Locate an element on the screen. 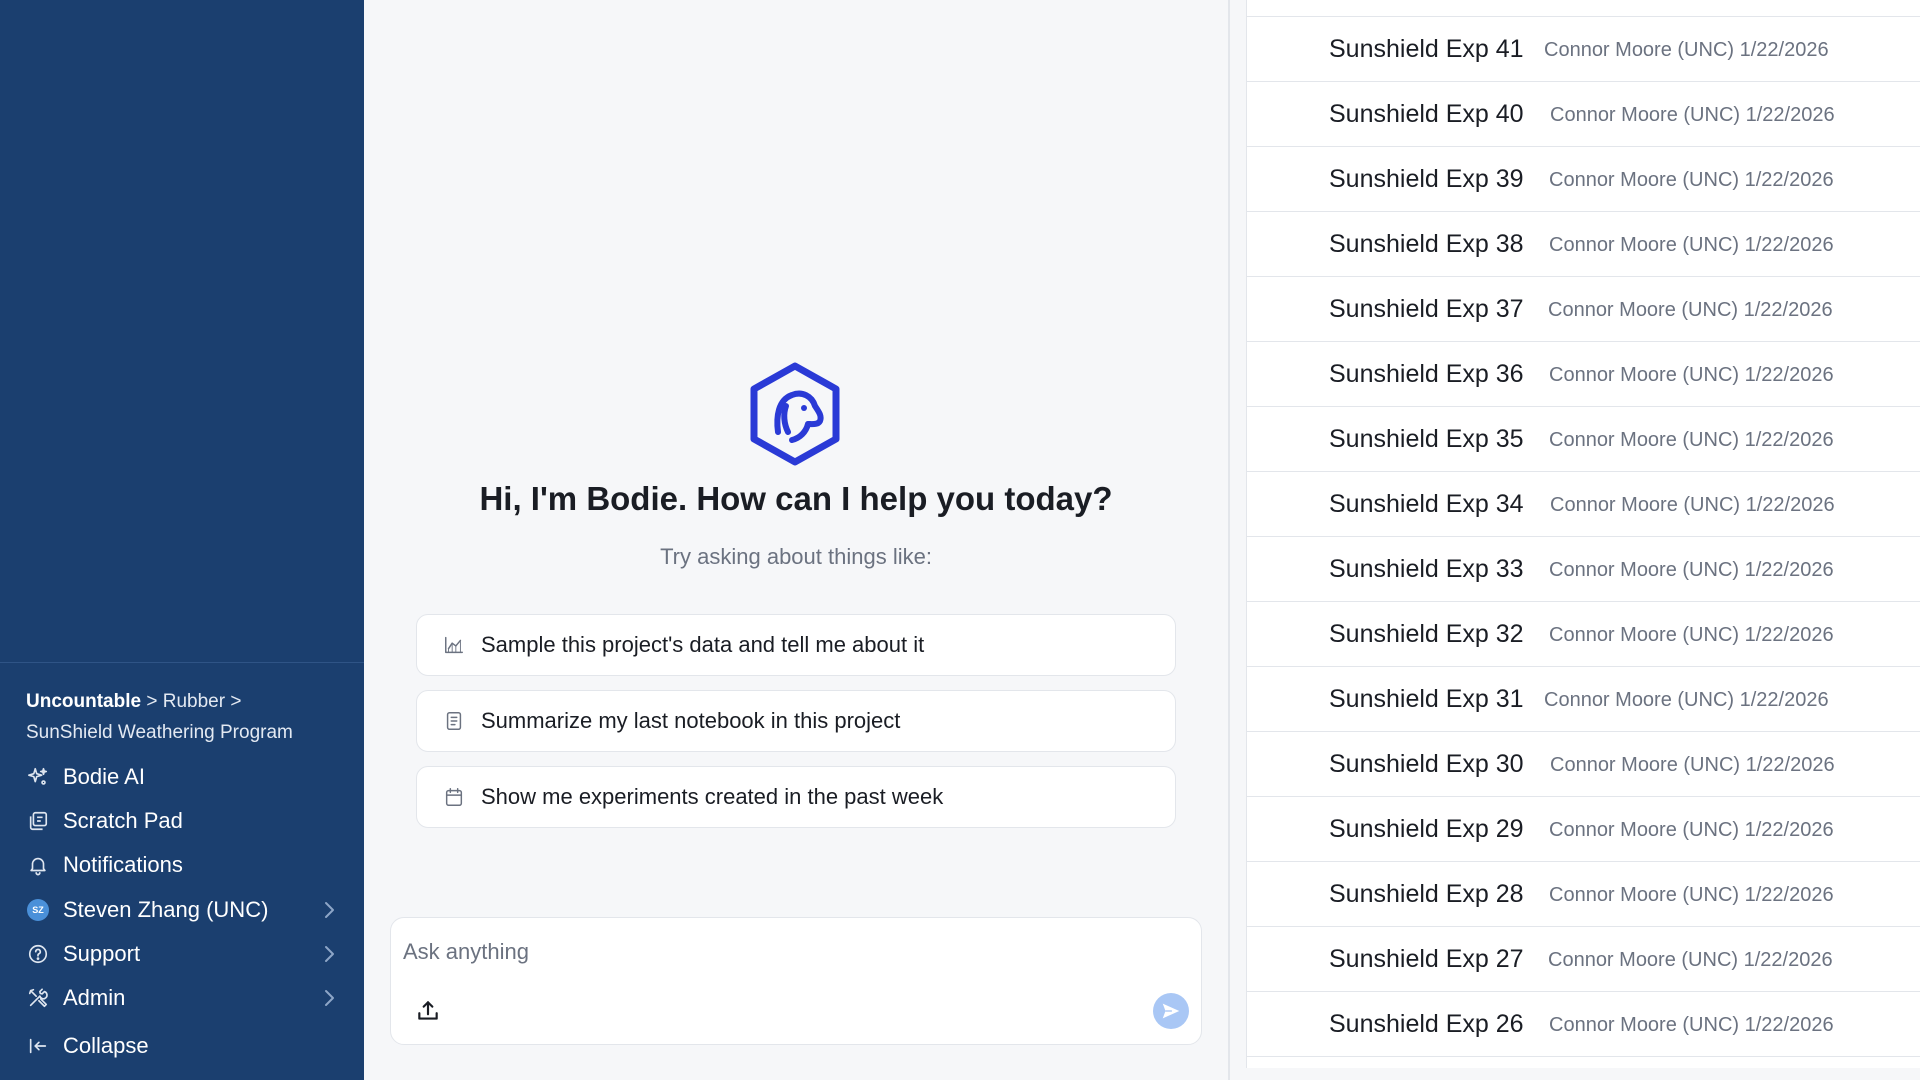 The width and height of the screenshot is (1920, 1080). nav-item-label: Collapse is located at coordinates (106, 1045).